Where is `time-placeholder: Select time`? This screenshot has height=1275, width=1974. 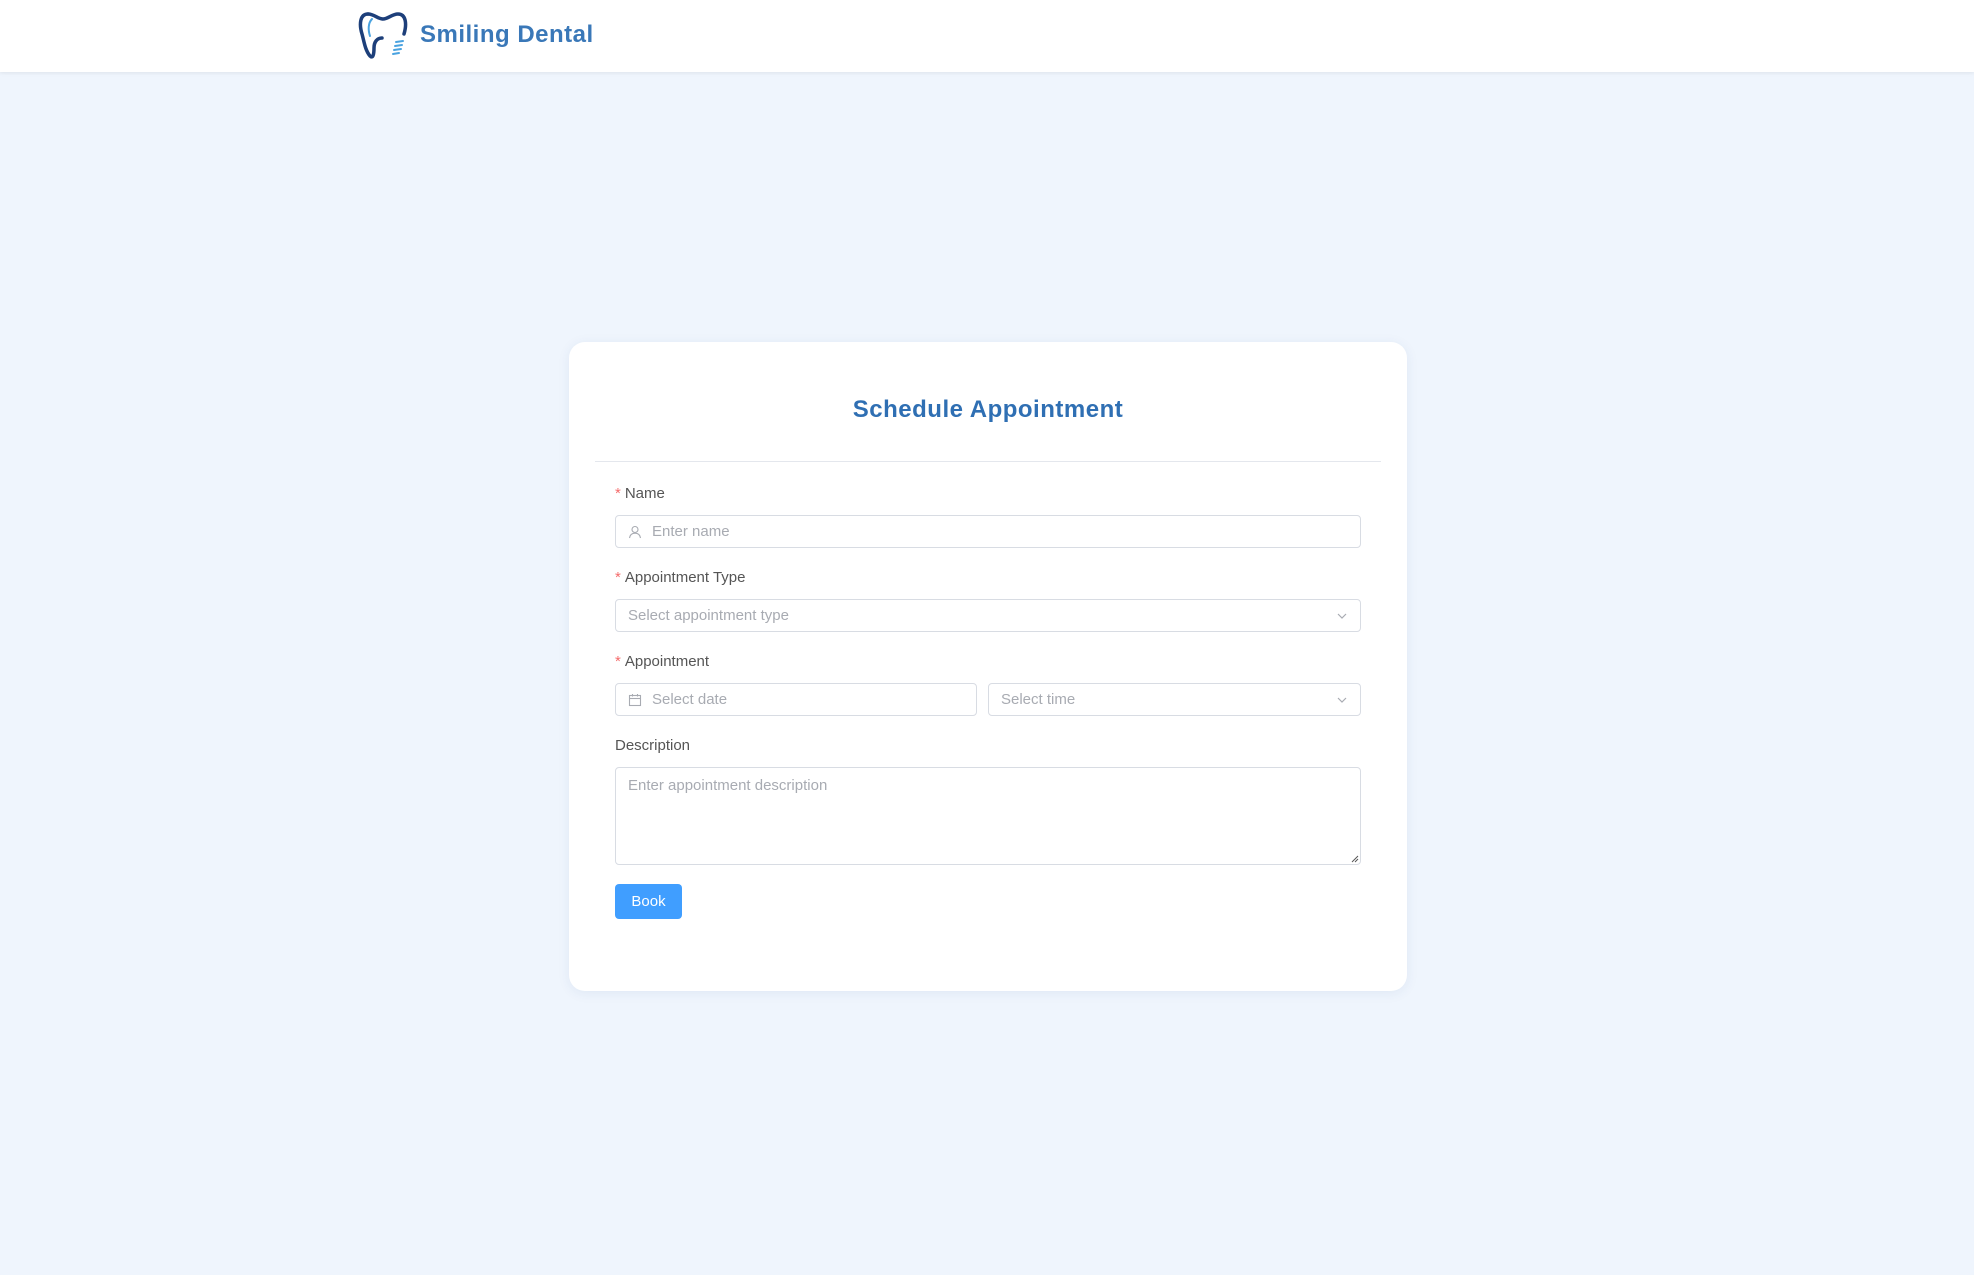 time-placeholder: Select time is located at coordinates (1038, 699).